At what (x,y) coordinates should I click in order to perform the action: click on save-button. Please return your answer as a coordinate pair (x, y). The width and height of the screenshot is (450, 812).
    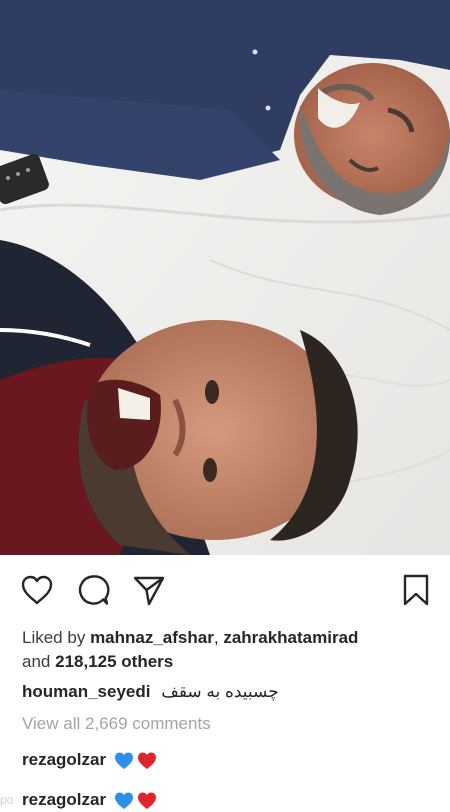
    Looking at the image, I should click on (416, 590).